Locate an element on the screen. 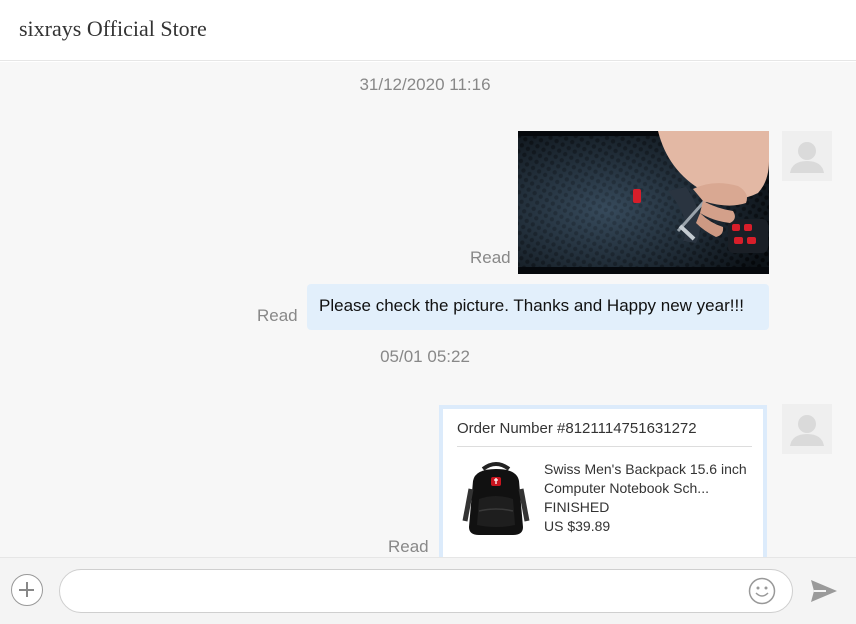  chat-header: sixrays Official Store is located at coordinates (428, 30).